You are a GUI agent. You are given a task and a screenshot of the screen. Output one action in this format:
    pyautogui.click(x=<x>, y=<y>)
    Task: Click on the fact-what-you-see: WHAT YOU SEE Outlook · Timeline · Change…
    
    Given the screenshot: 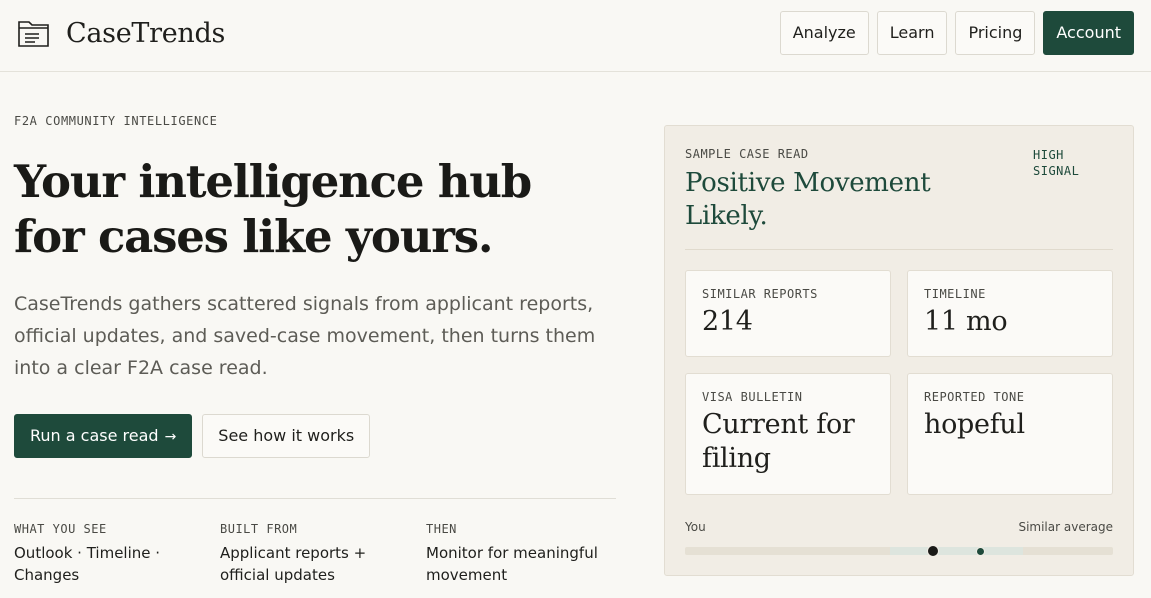 What is the action you would take?
    pyautogui.click(x=114, y=554)
    